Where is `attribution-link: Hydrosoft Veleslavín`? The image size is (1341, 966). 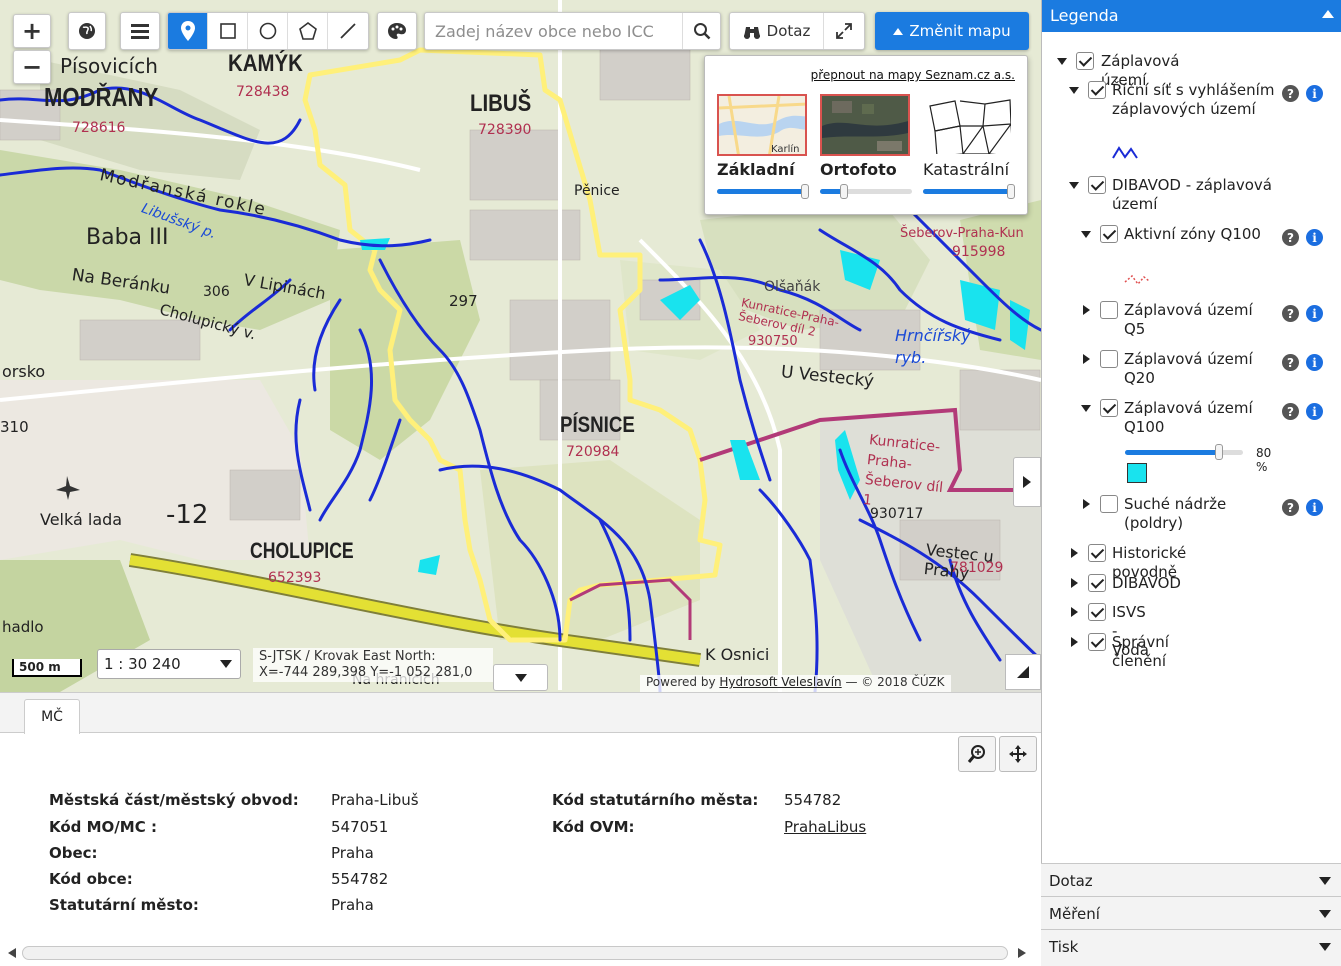 attribution-link: Hydrosoft Veleslavín is located at coordinates (780, 682).